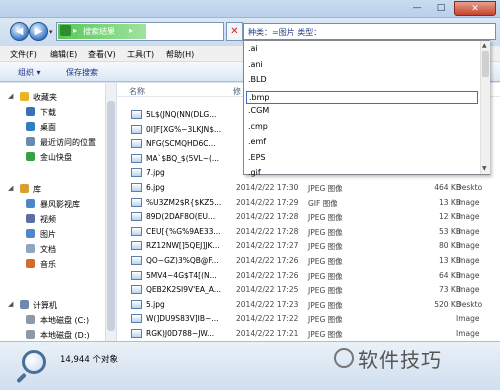  I want to click on close-window-button: ✕, so click(475, 8).